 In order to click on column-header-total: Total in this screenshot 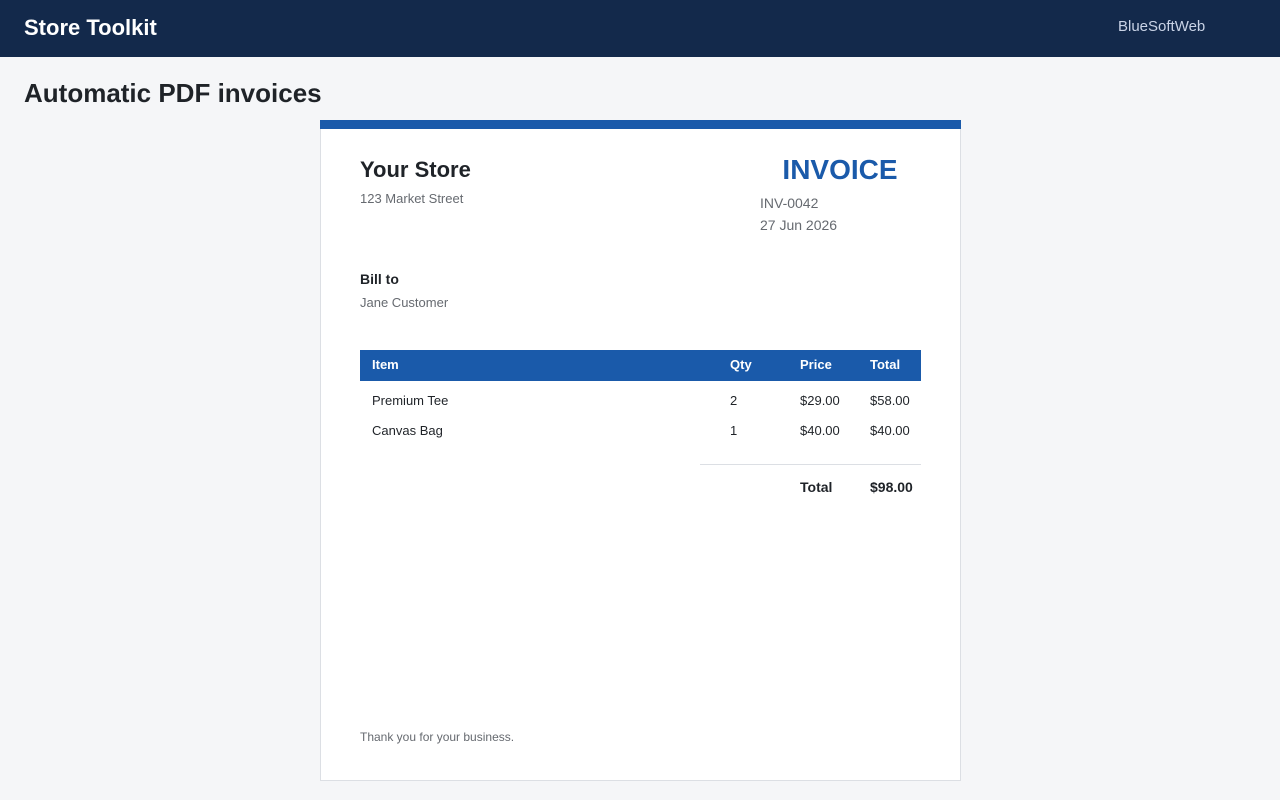, I will do `click(885, 364)`.